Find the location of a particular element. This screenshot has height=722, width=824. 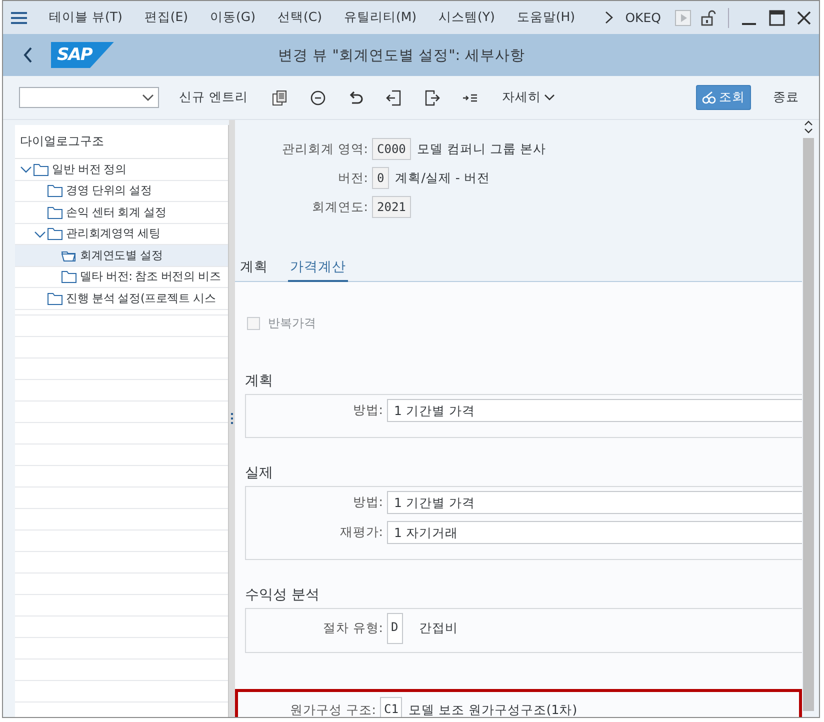

menu-item: 도움말(H) is located at coordinates (546, 17).